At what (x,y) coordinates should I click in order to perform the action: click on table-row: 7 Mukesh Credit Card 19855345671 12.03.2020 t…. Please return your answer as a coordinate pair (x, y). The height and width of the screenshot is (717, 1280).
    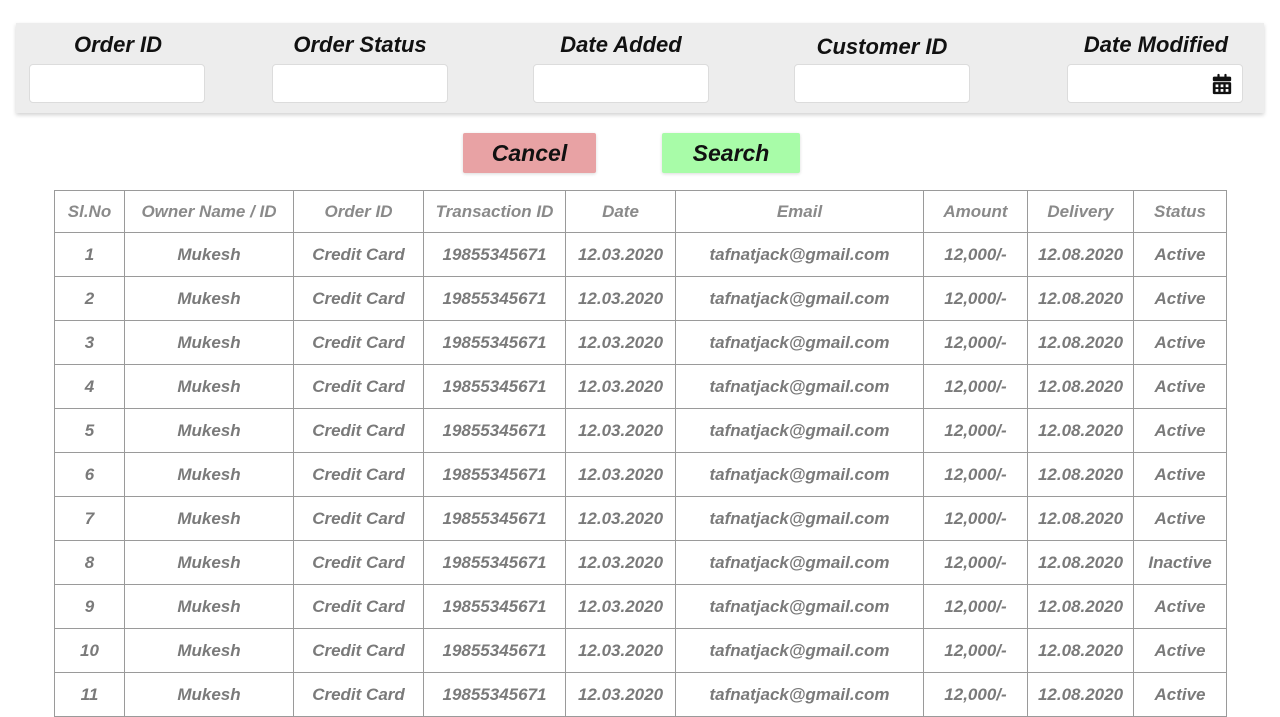
    Looking at the image, I should click on (640, 518).